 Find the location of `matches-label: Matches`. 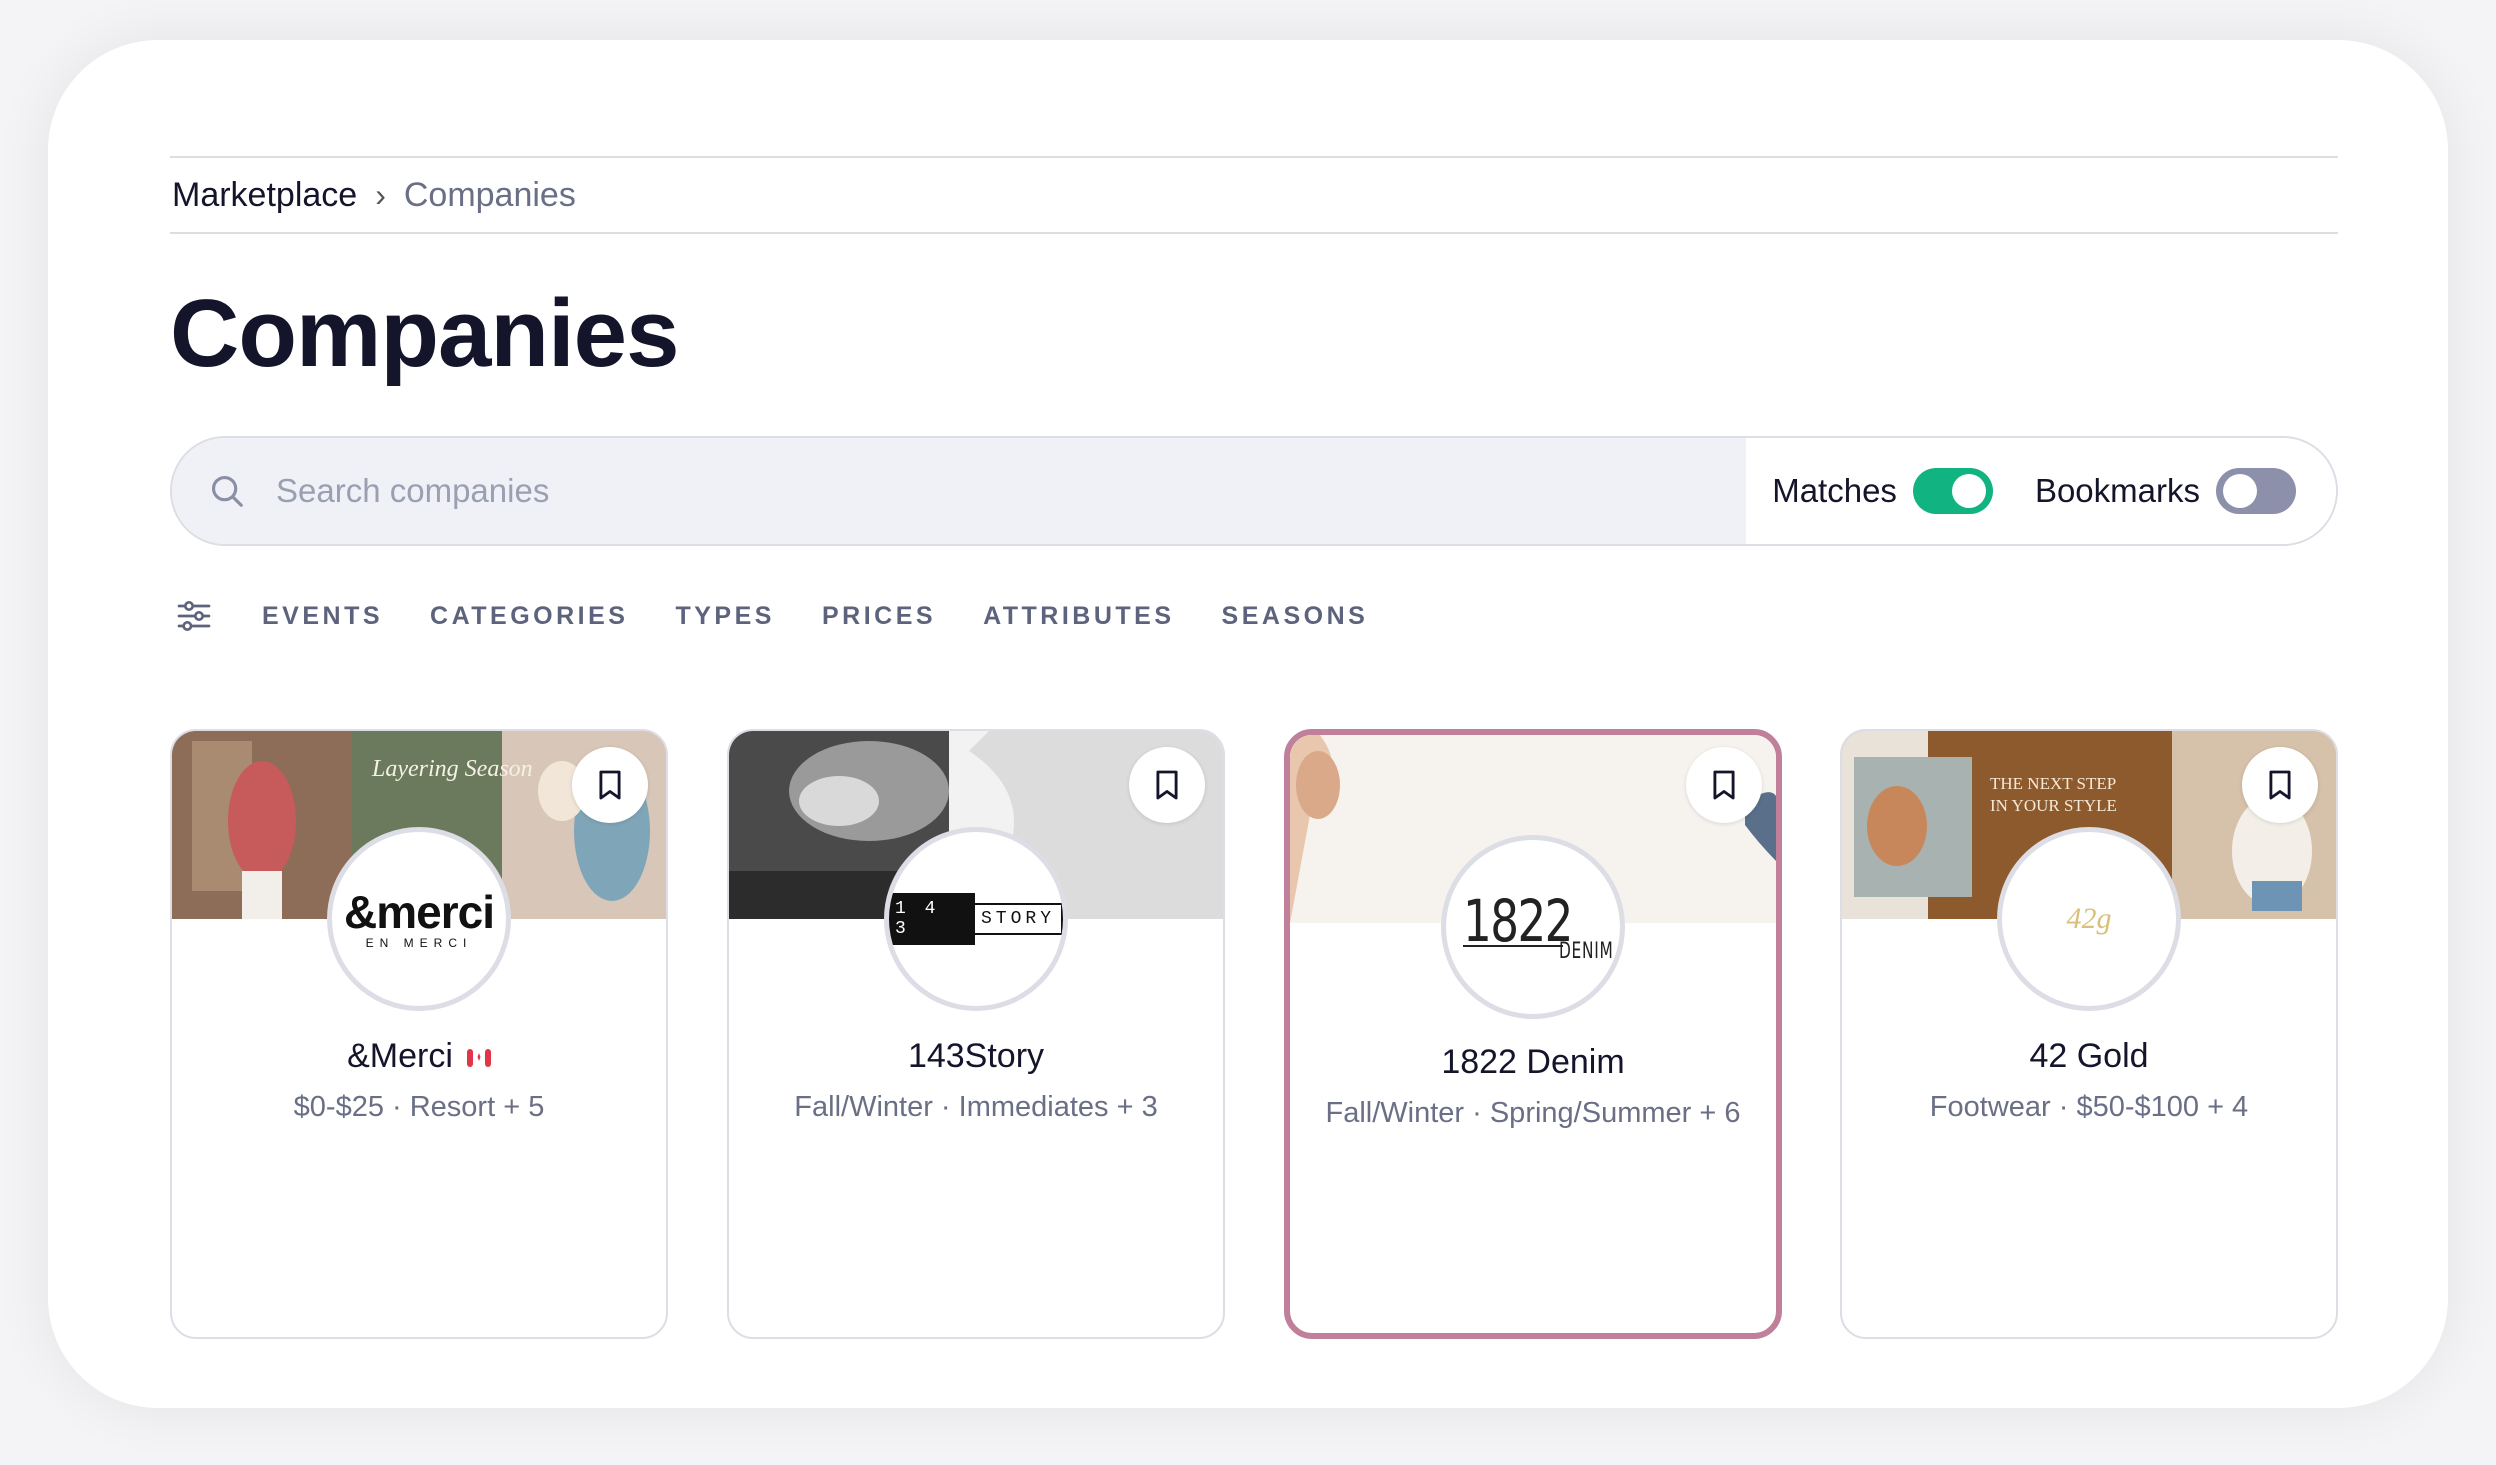

matches-label: Matches is located at coordinates (1834, 490).